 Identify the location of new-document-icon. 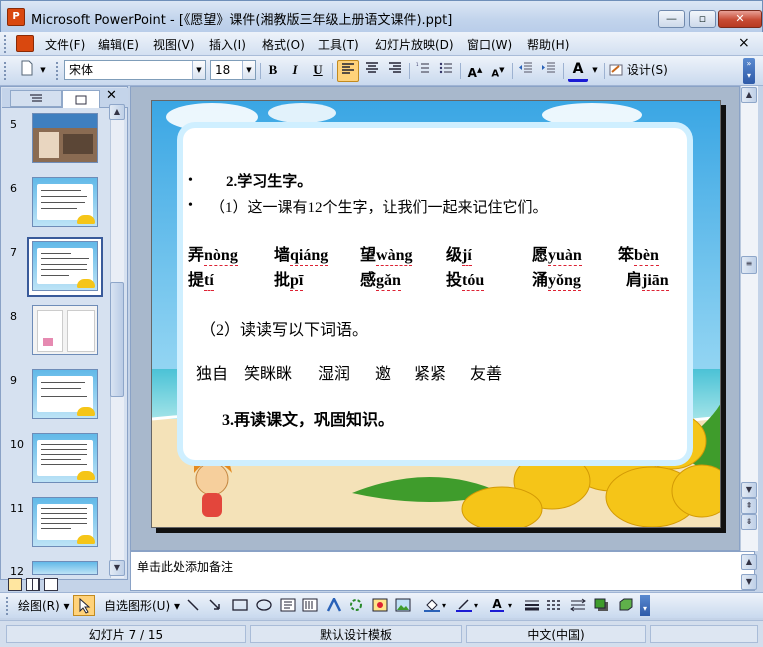
(27, 71).